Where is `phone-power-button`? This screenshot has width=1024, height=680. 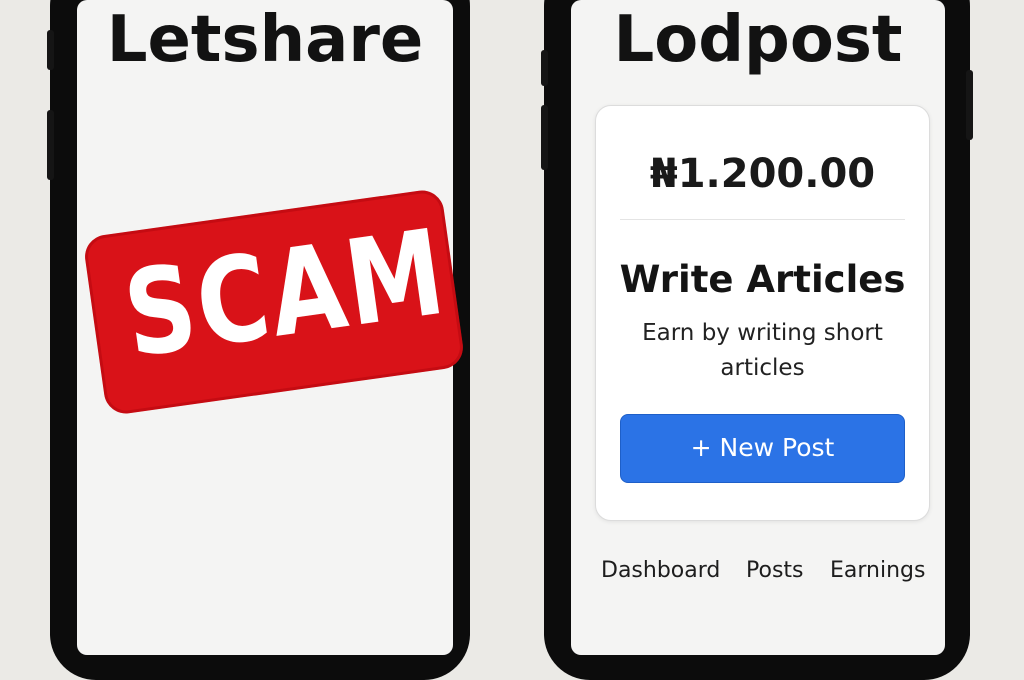
phone-power-button is located at coordinates (969, 105).